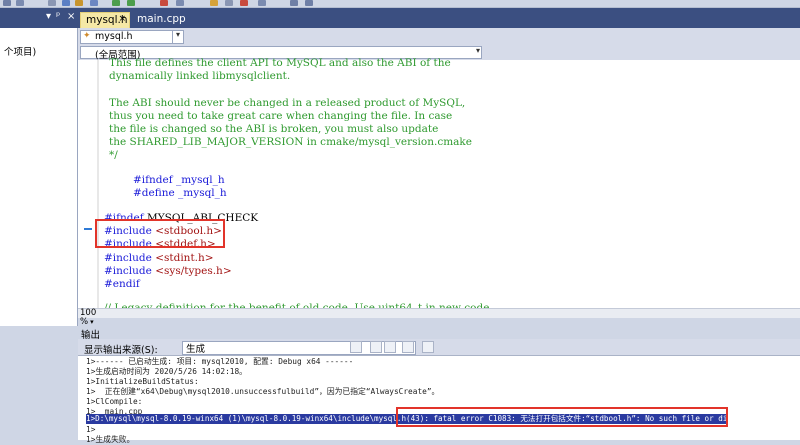 This screenshot has height=445, width=800. I want to click on highlight-box-includes, so click(160, 233).